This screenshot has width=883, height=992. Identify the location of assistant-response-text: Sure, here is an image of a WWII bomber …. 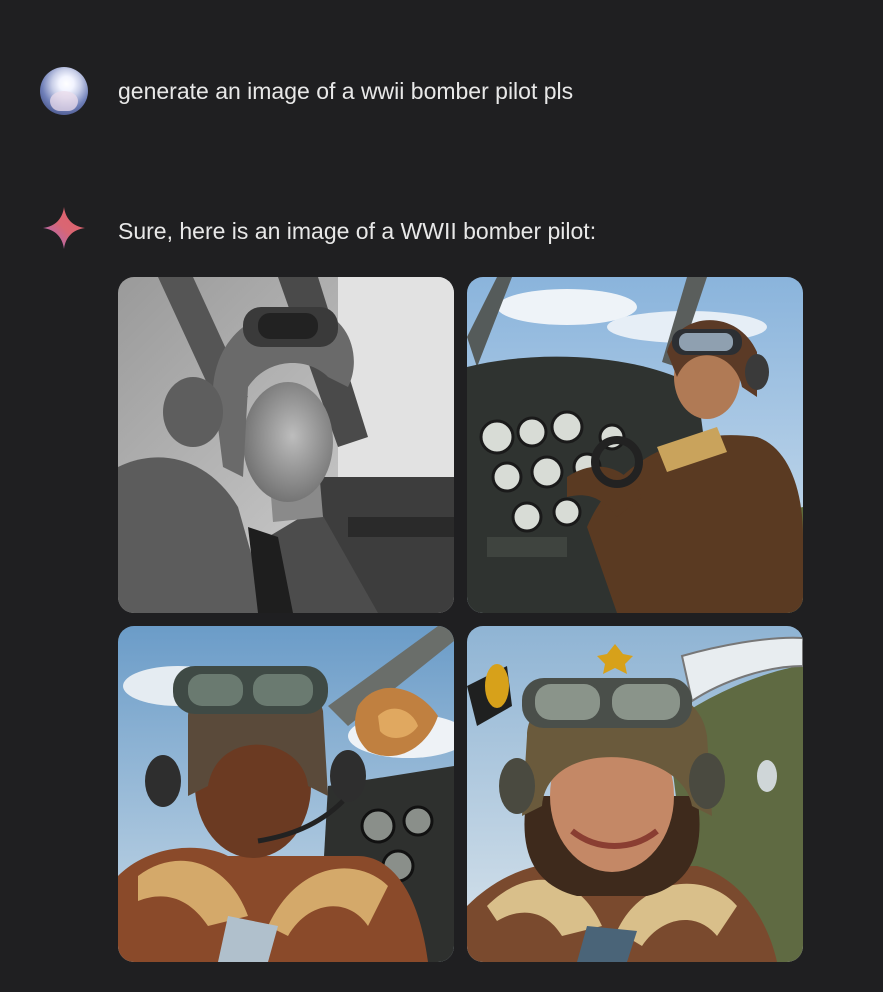
(357, 231).